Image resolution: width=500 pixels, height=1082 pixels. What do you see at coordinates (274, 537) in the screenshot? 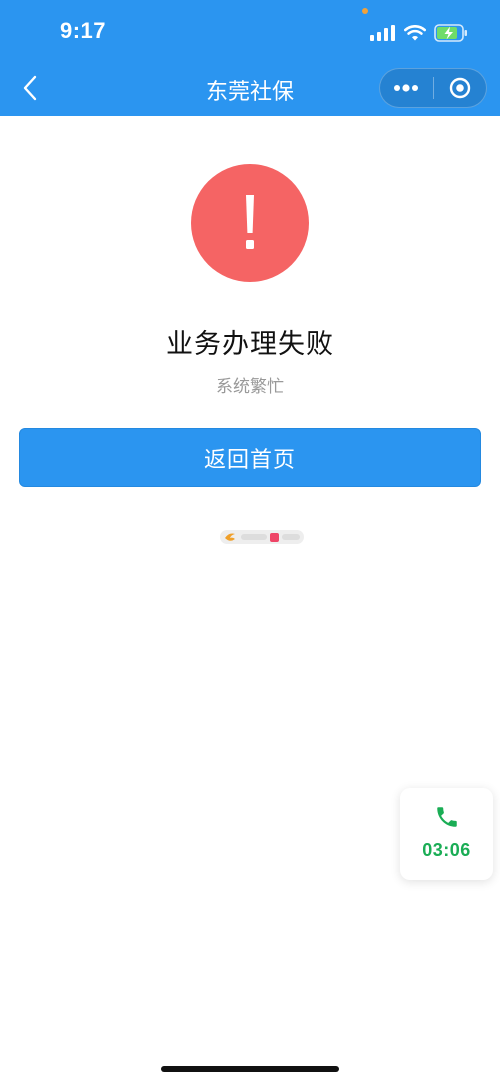
I see `badge-mark-icon` at bounding box center [274, 537].